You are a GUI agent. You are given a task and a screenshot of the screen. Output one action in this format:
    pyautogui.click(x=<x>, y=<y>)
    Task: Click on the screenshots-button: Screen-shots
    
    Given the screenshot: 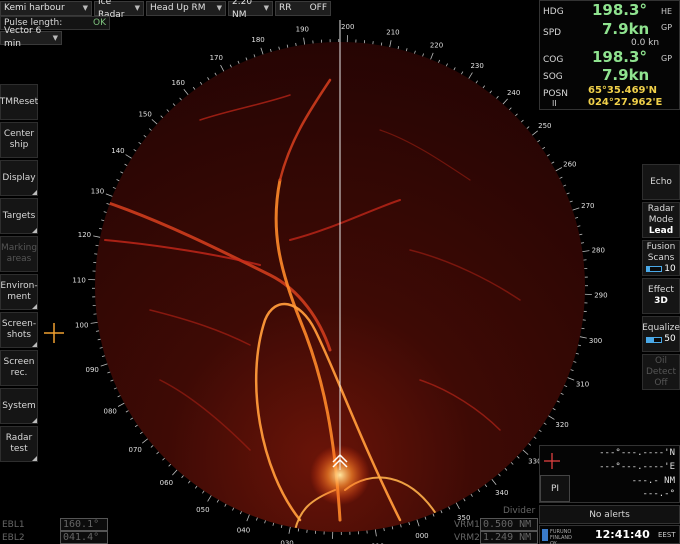 What is the action you would take?
    pyautogui.click(x=19, y=330)
    